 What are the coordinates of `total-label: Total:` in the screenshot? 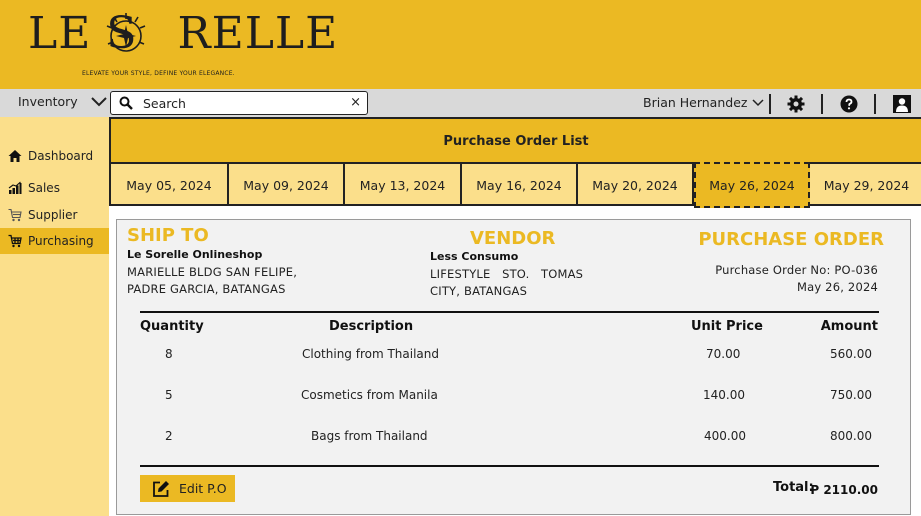 It's located at (793, 487).